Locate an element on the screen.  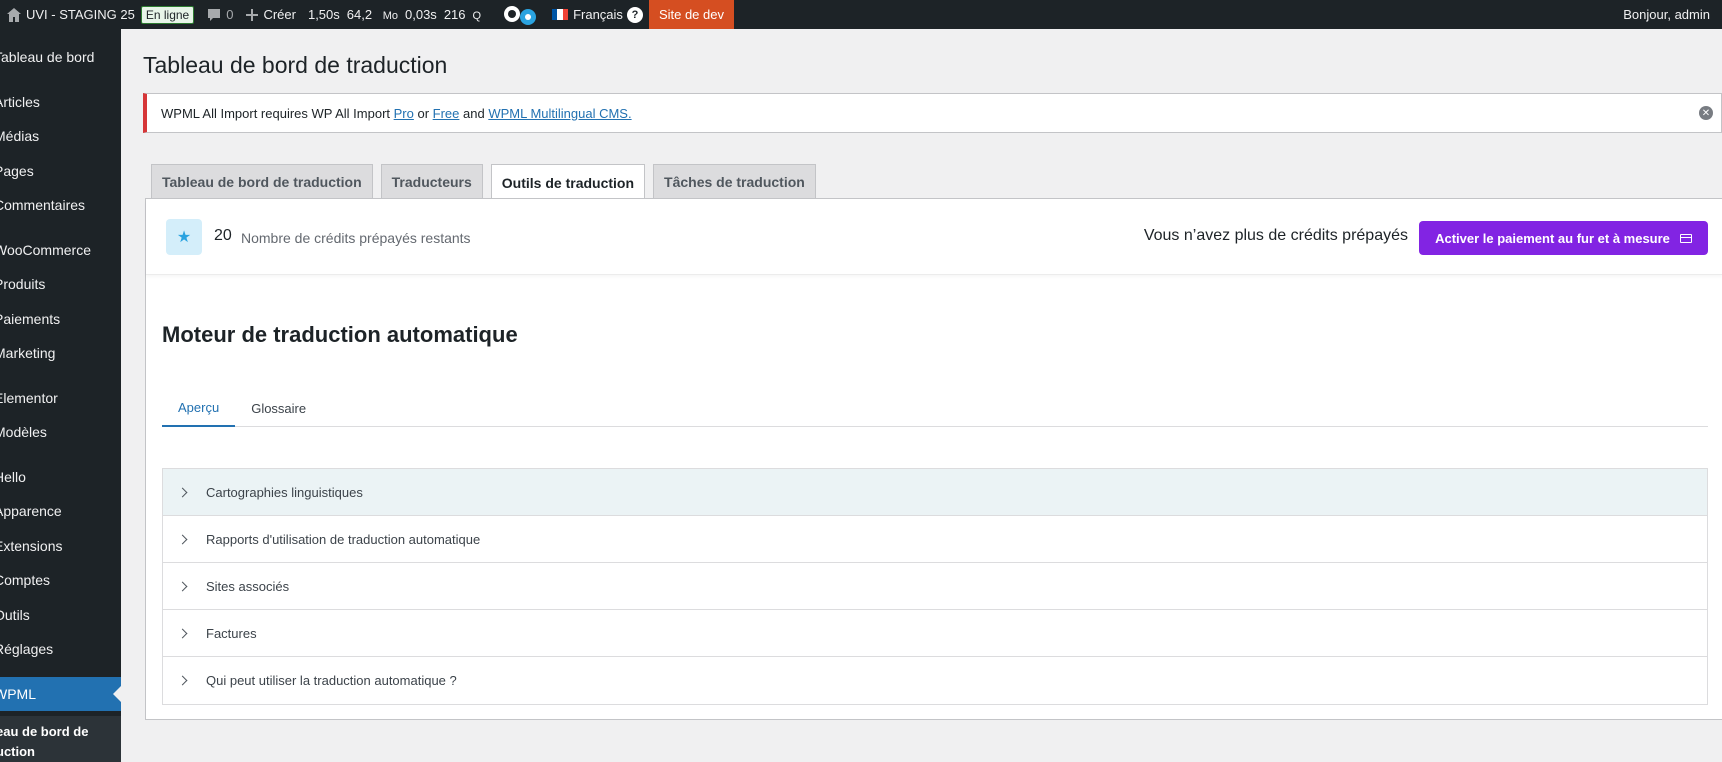
sidebar-item-woocommerce: WooCommerce is located at coordinates (60, 250).